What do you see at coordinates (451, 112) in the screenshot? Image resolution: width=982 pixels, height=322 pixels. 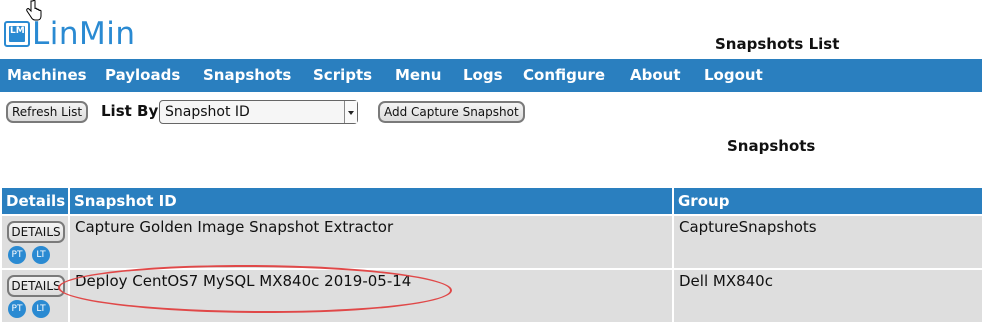 I see `add-capture-snapshot-button: Add Capture Snapshot` at bounding box center [451, 112].